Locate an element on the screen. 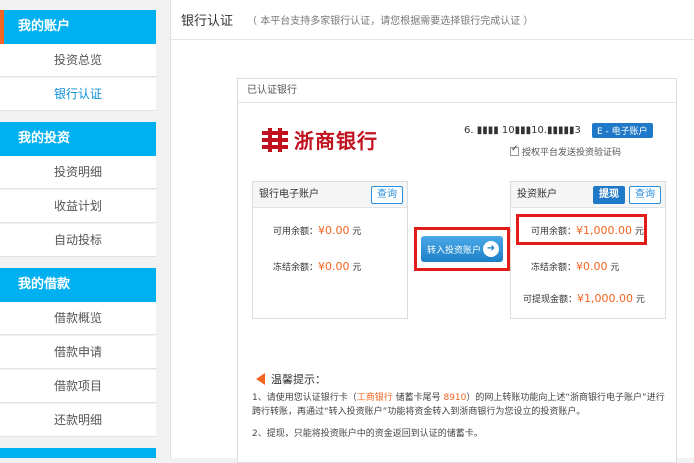 This screenshot has width=694, height=463. transfer-highlight: 转入投资账户 ➜ is located at coordinates (462, 249).